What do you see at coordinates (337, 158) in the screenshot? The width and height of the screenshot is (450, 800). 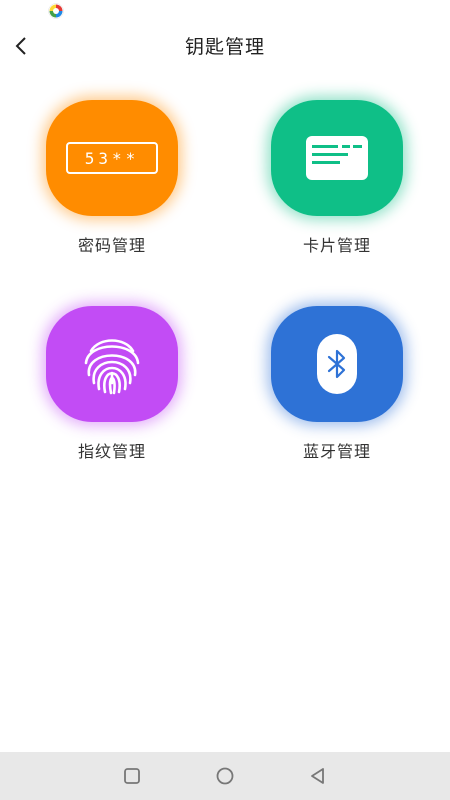 I see `card-icon` at bounding box center [337, 158].